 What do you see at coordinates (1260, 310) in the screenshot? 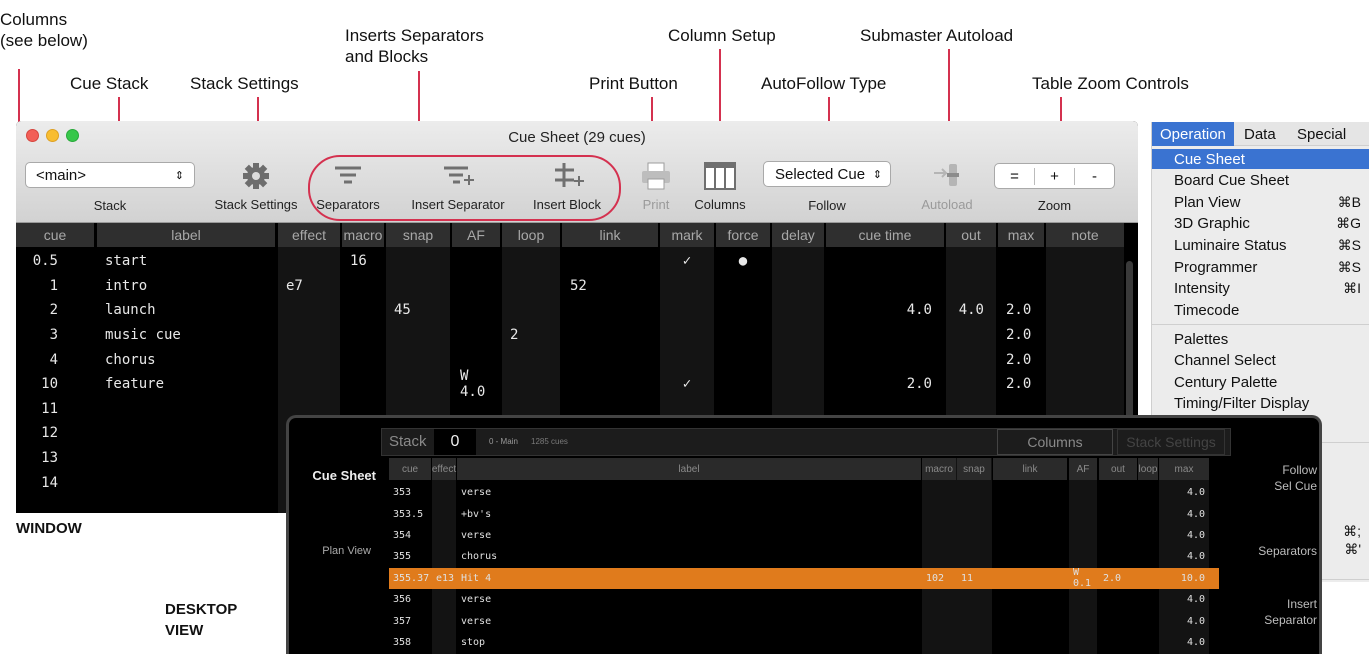
I see `menu-item: Timecode` at bounding box center [1260, 310].